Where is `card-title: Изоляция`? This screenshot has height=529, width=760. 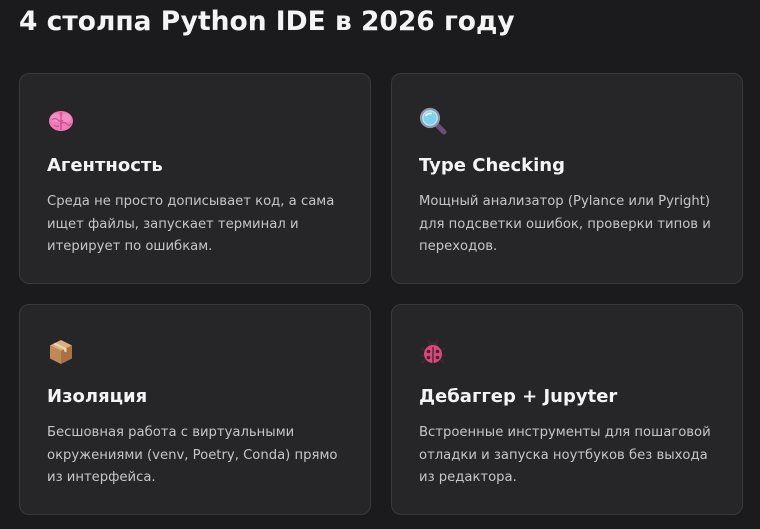
card-title: Изоляция is located at coordinates (97, 396).